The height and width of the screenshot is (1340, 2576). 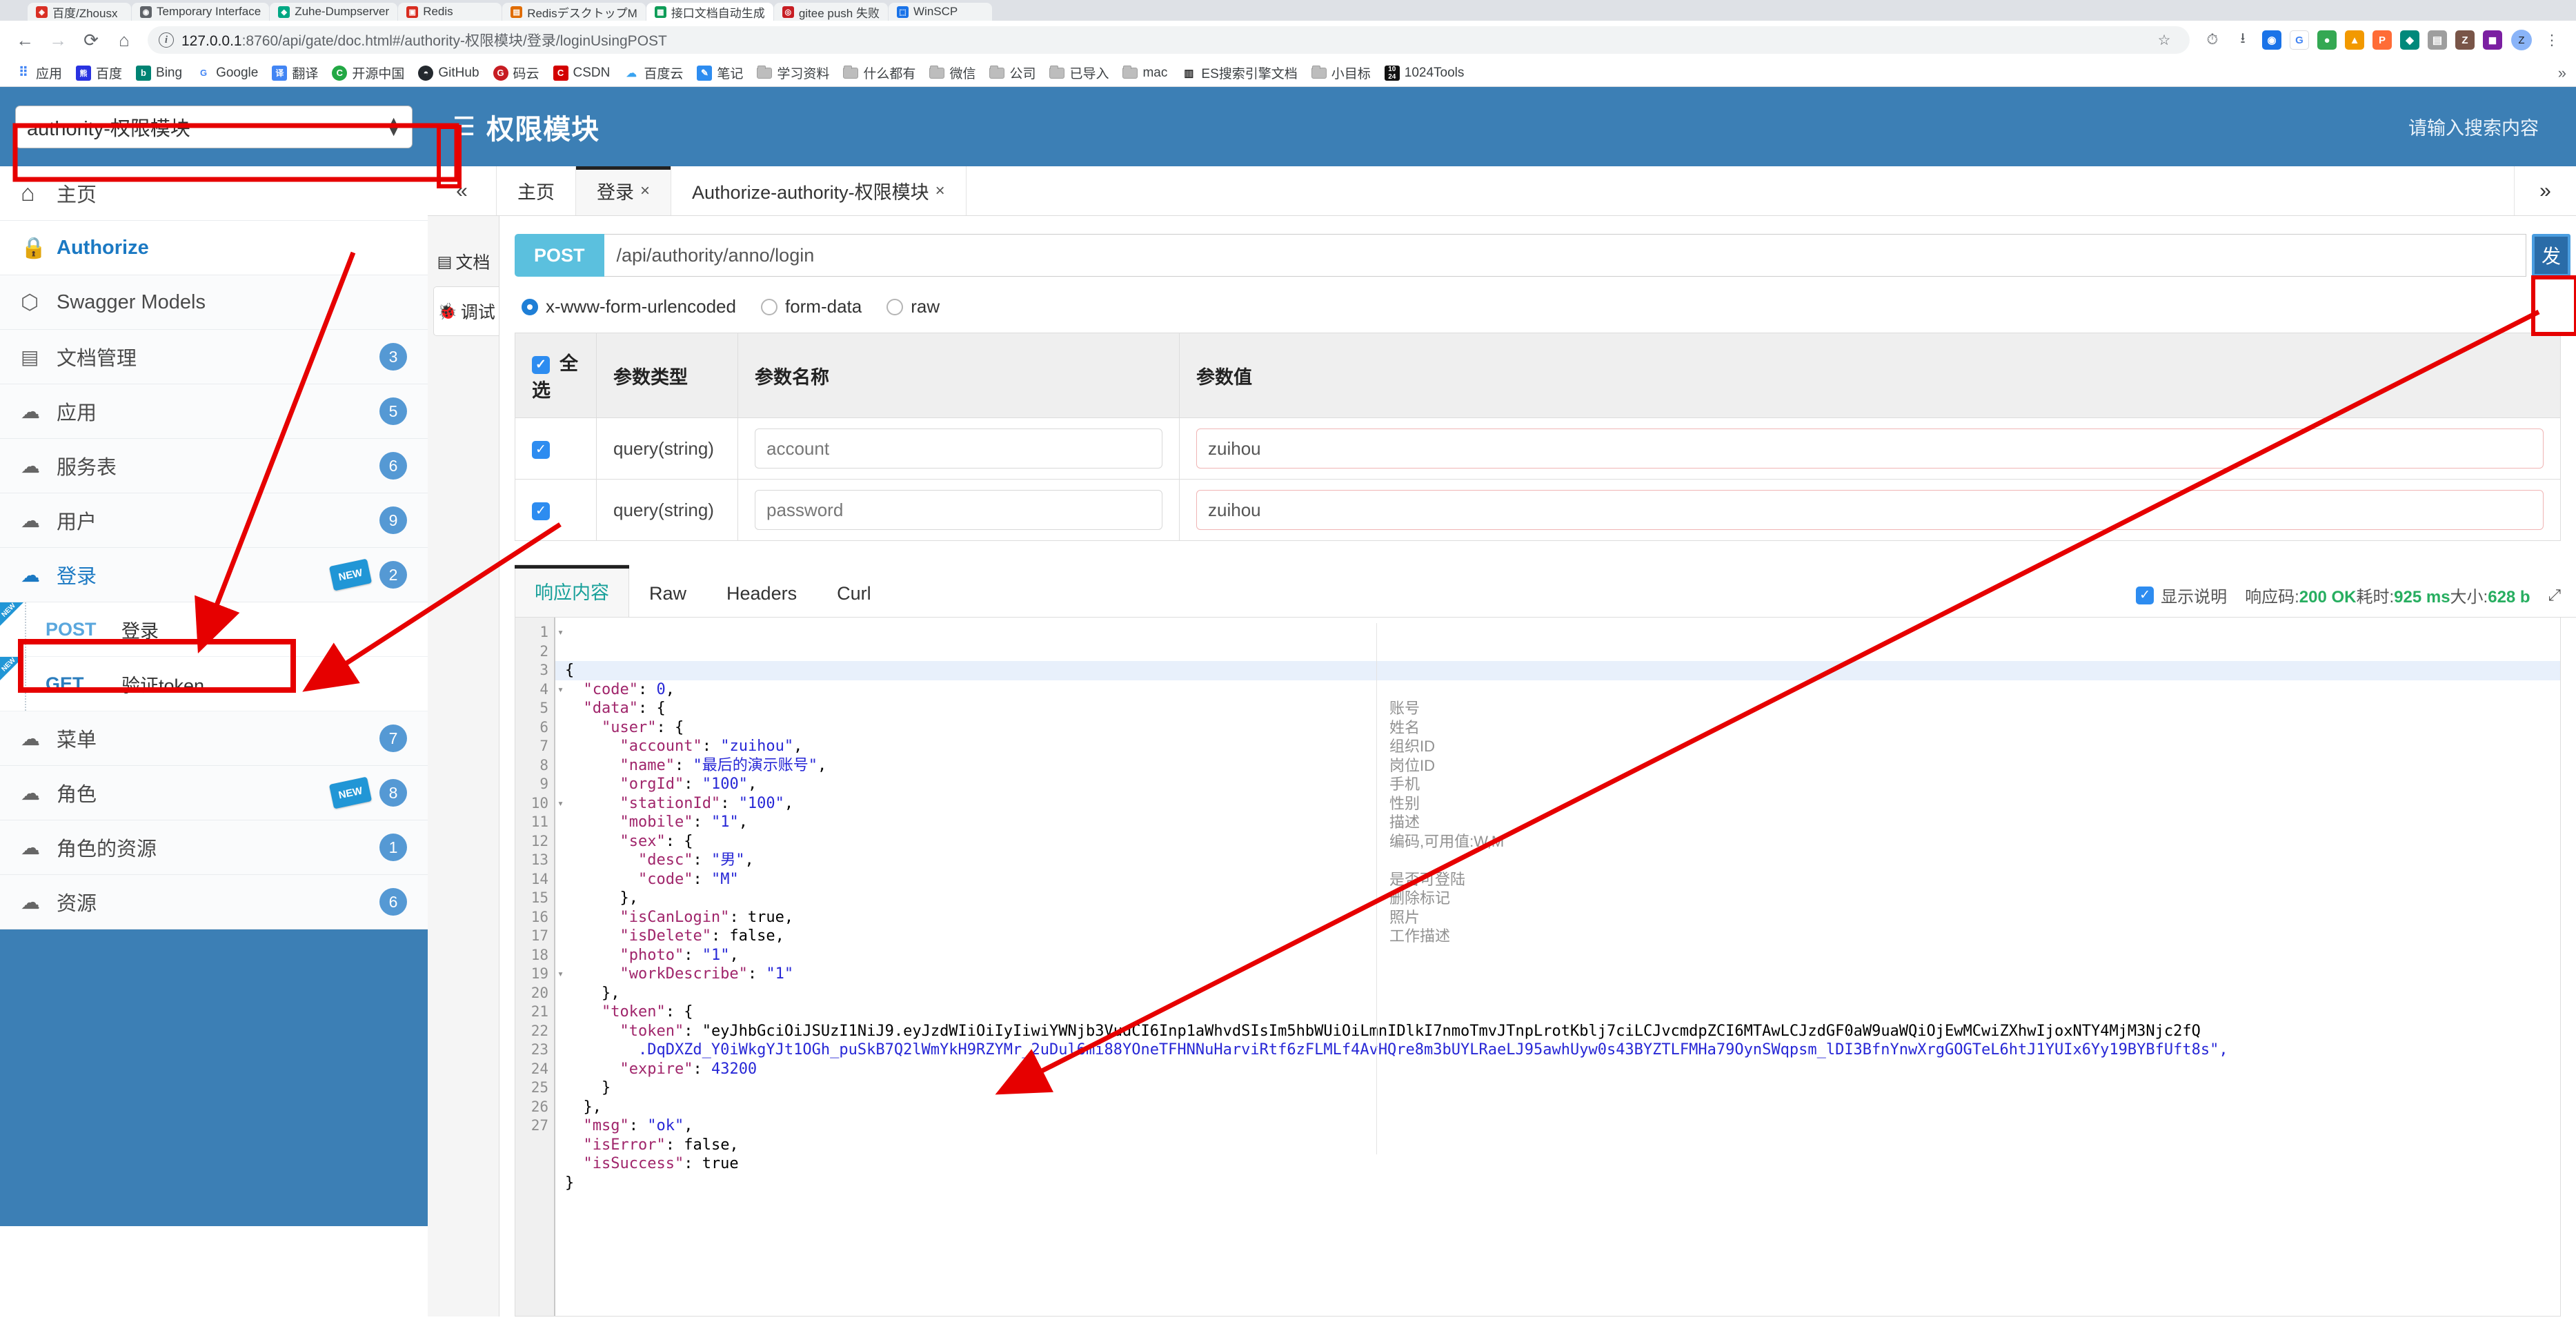 I want to click on tab-raw: Raw, so click(x=667, y=593).